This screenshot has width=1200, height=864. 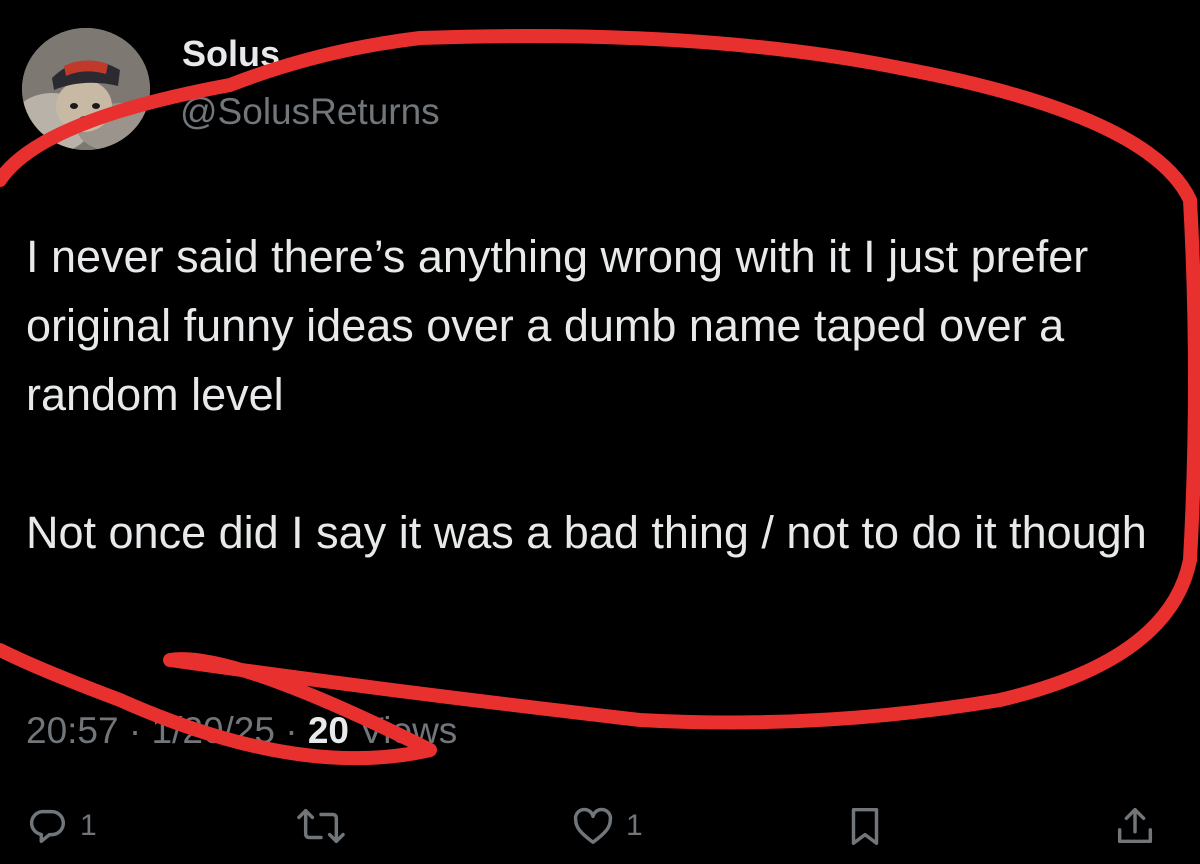 What do you see at coordinates (88, 825) in the screenshot?
I see `reply-count: 1` at bounding box center [88, 825].